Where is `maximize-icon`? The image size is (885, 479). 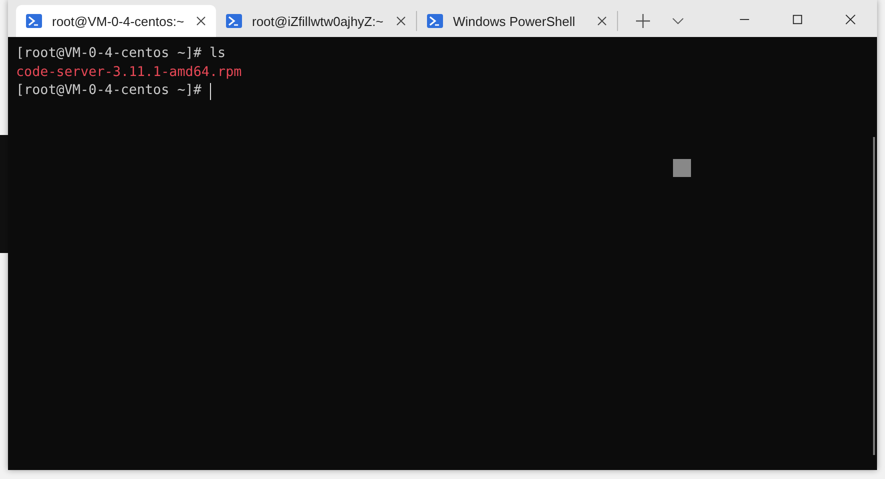 maximize-icon is located at coordinates (797, 19).